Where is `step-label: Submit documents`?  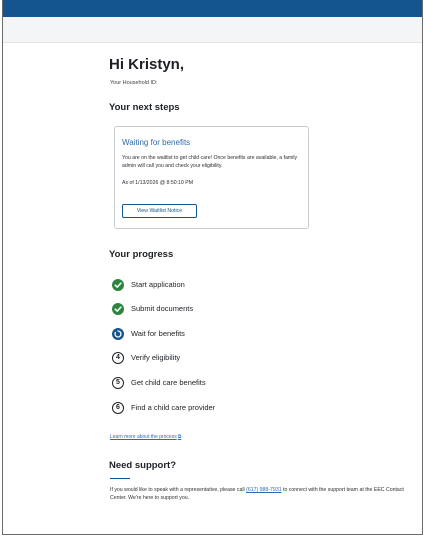
step-label: Submit documents is located at coordinates (162, 308).